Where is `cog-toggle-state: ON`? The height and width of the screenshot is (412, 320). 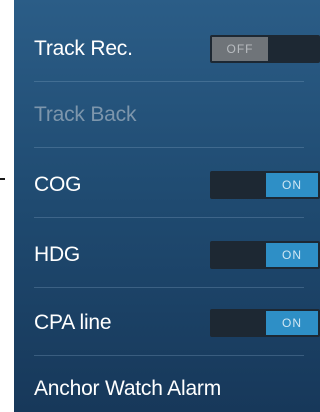 cog-toggle-state: ON is located at coordinates (292, 185).